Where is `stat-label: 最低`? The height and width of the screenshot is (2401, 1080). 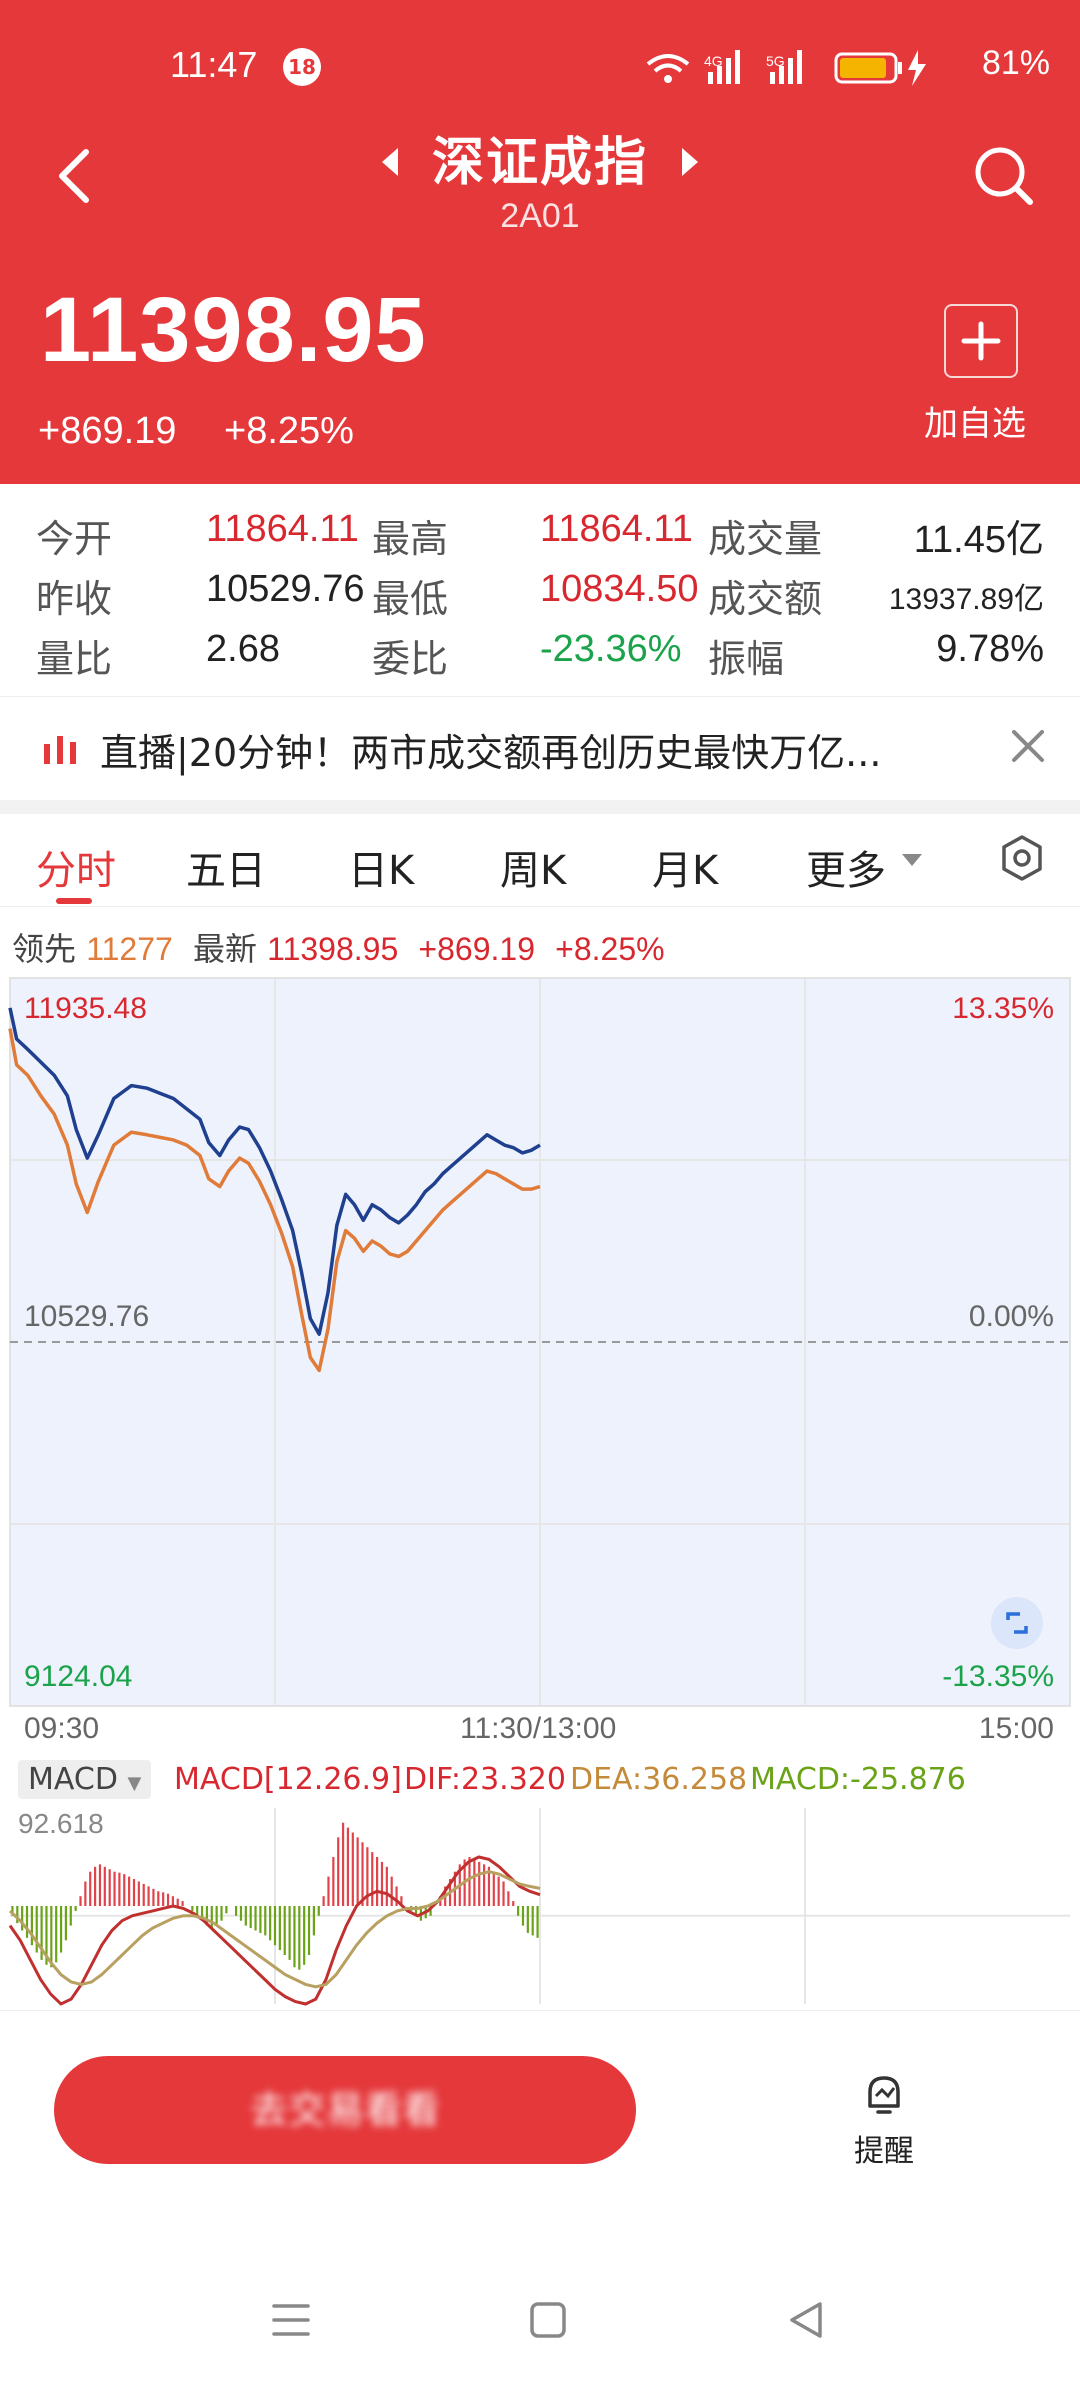
stat-label: 最低 is located at coordinates (410, 599).